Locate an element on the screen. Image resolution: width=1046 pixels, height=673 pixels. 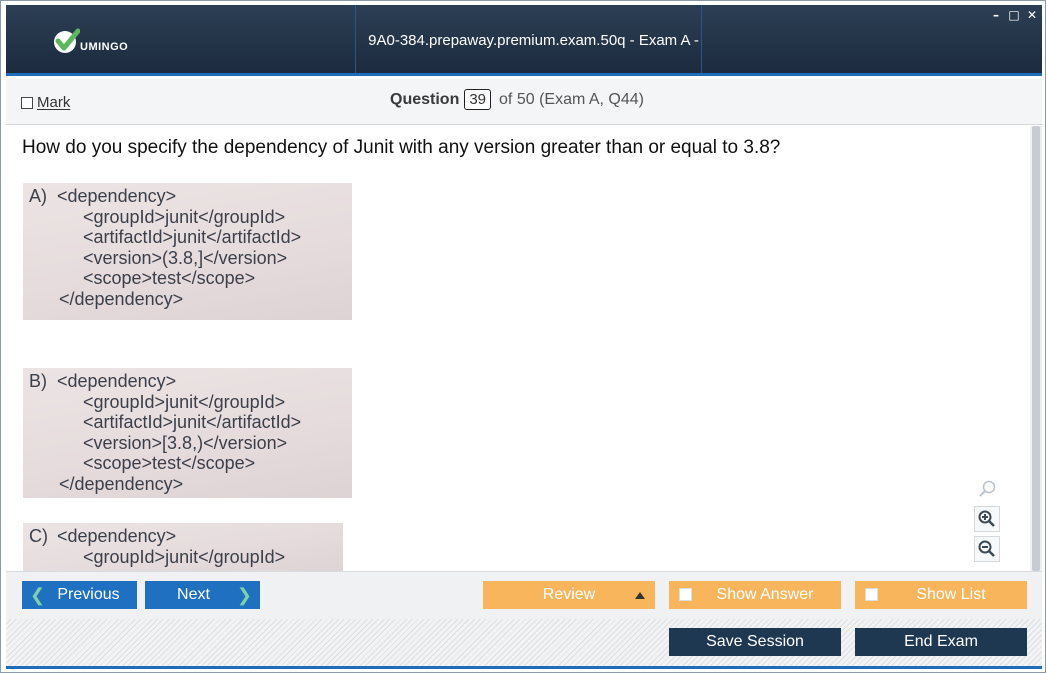
save-session-label: Save Session is located at coordinates (755, 641).